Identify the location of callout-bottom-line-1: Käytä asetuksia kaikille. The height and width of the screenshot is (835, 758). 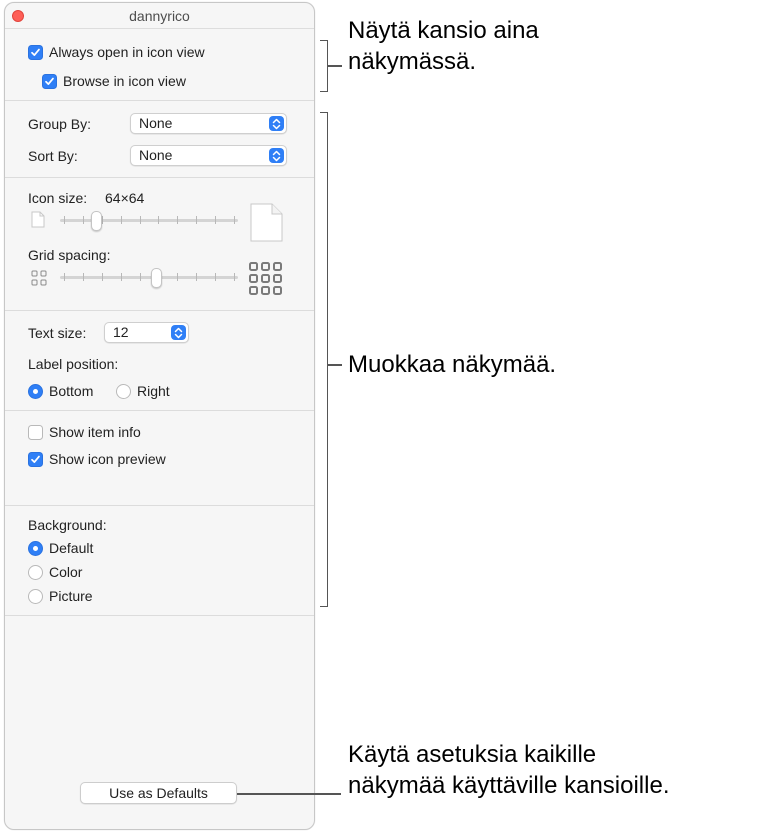
(472, 754).